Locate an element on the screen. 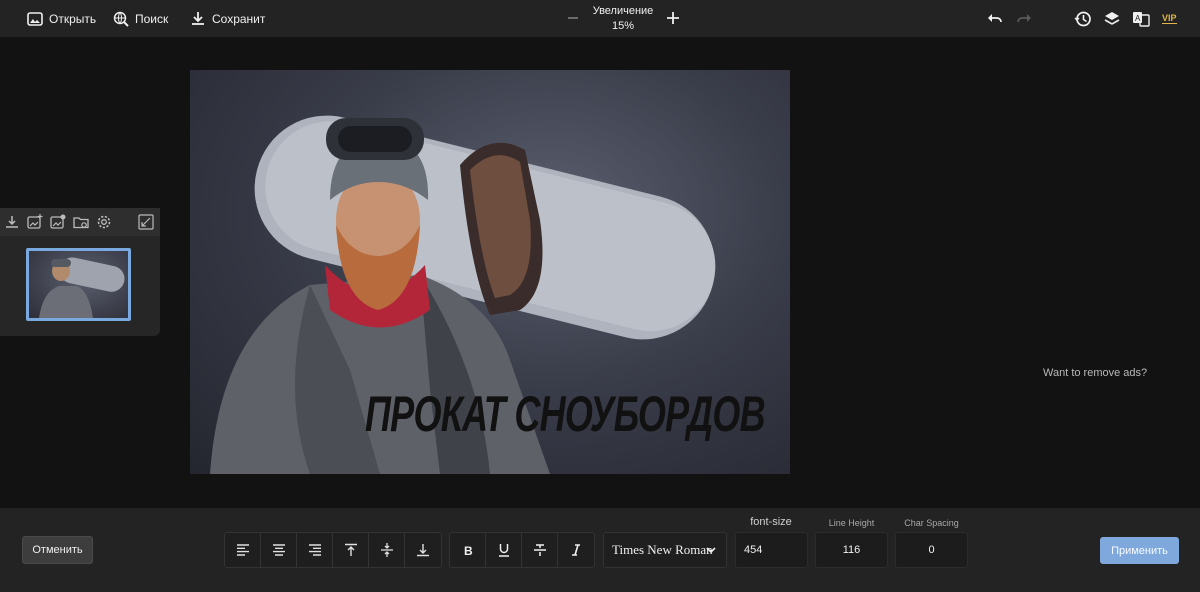 Image resolution: width=1200 pixels, height=592 pixels. align-center-icon is located at coordinates (278, 550).